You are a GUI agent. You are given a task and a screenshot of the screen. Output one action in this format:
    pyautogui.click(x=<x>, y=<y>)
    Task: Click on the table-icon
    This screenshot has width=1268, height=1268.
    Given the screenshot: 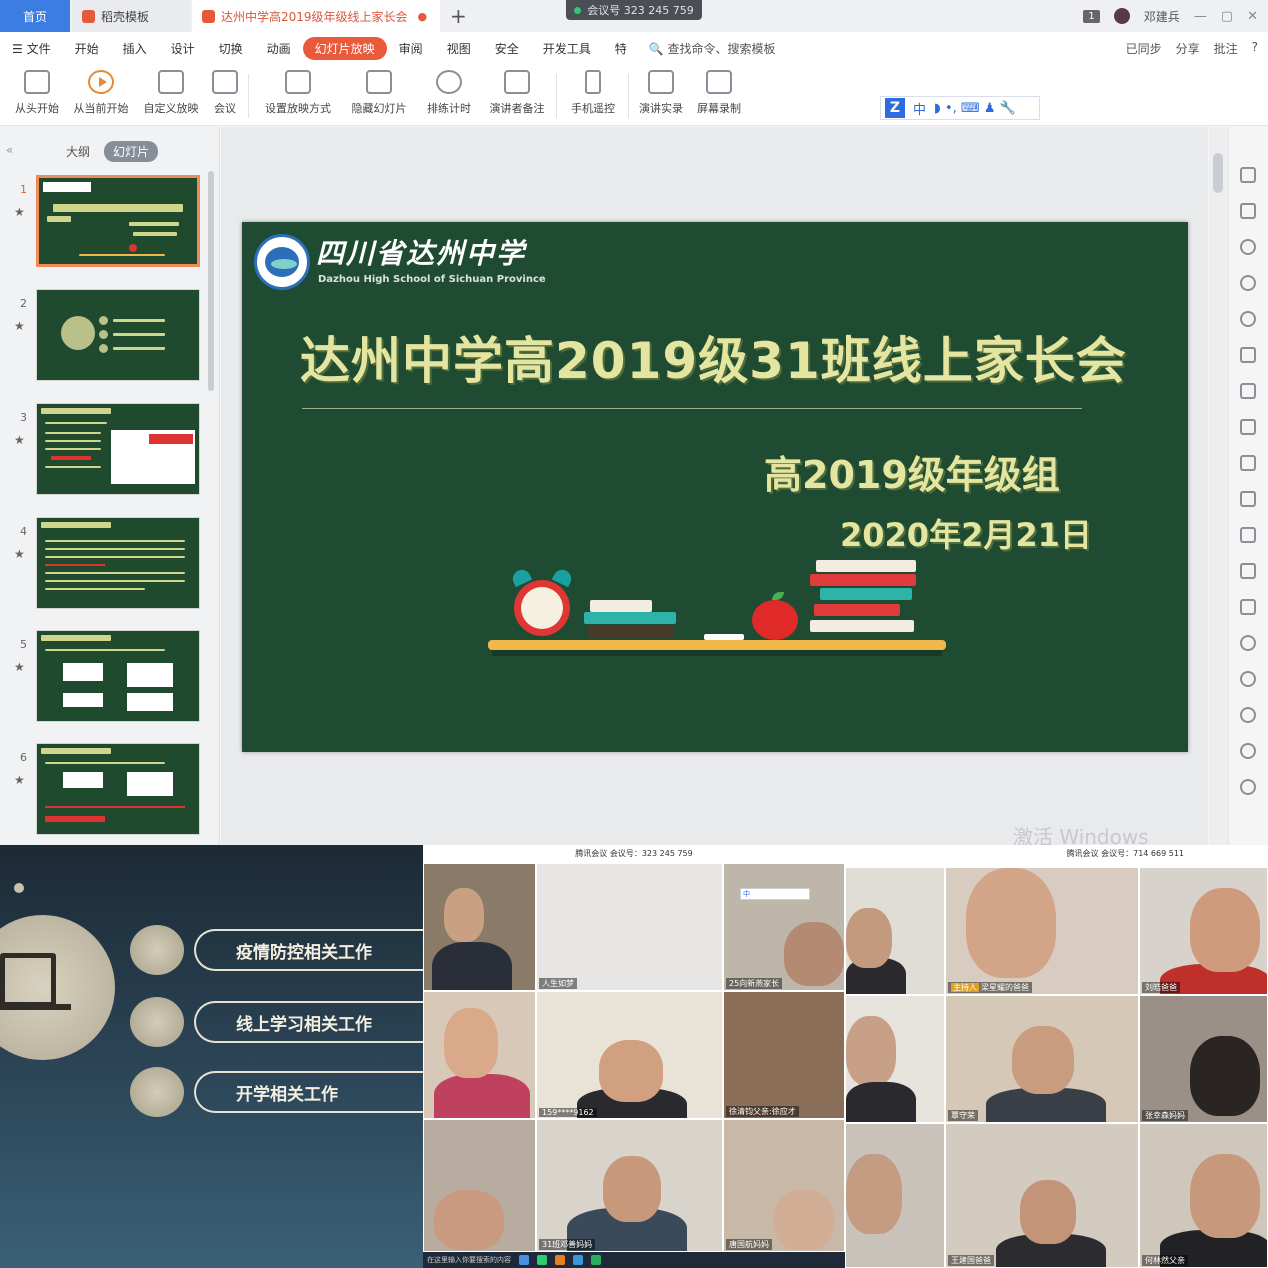 What is the action you would take?
    pyautogui.click(x=1248, y=355)
    